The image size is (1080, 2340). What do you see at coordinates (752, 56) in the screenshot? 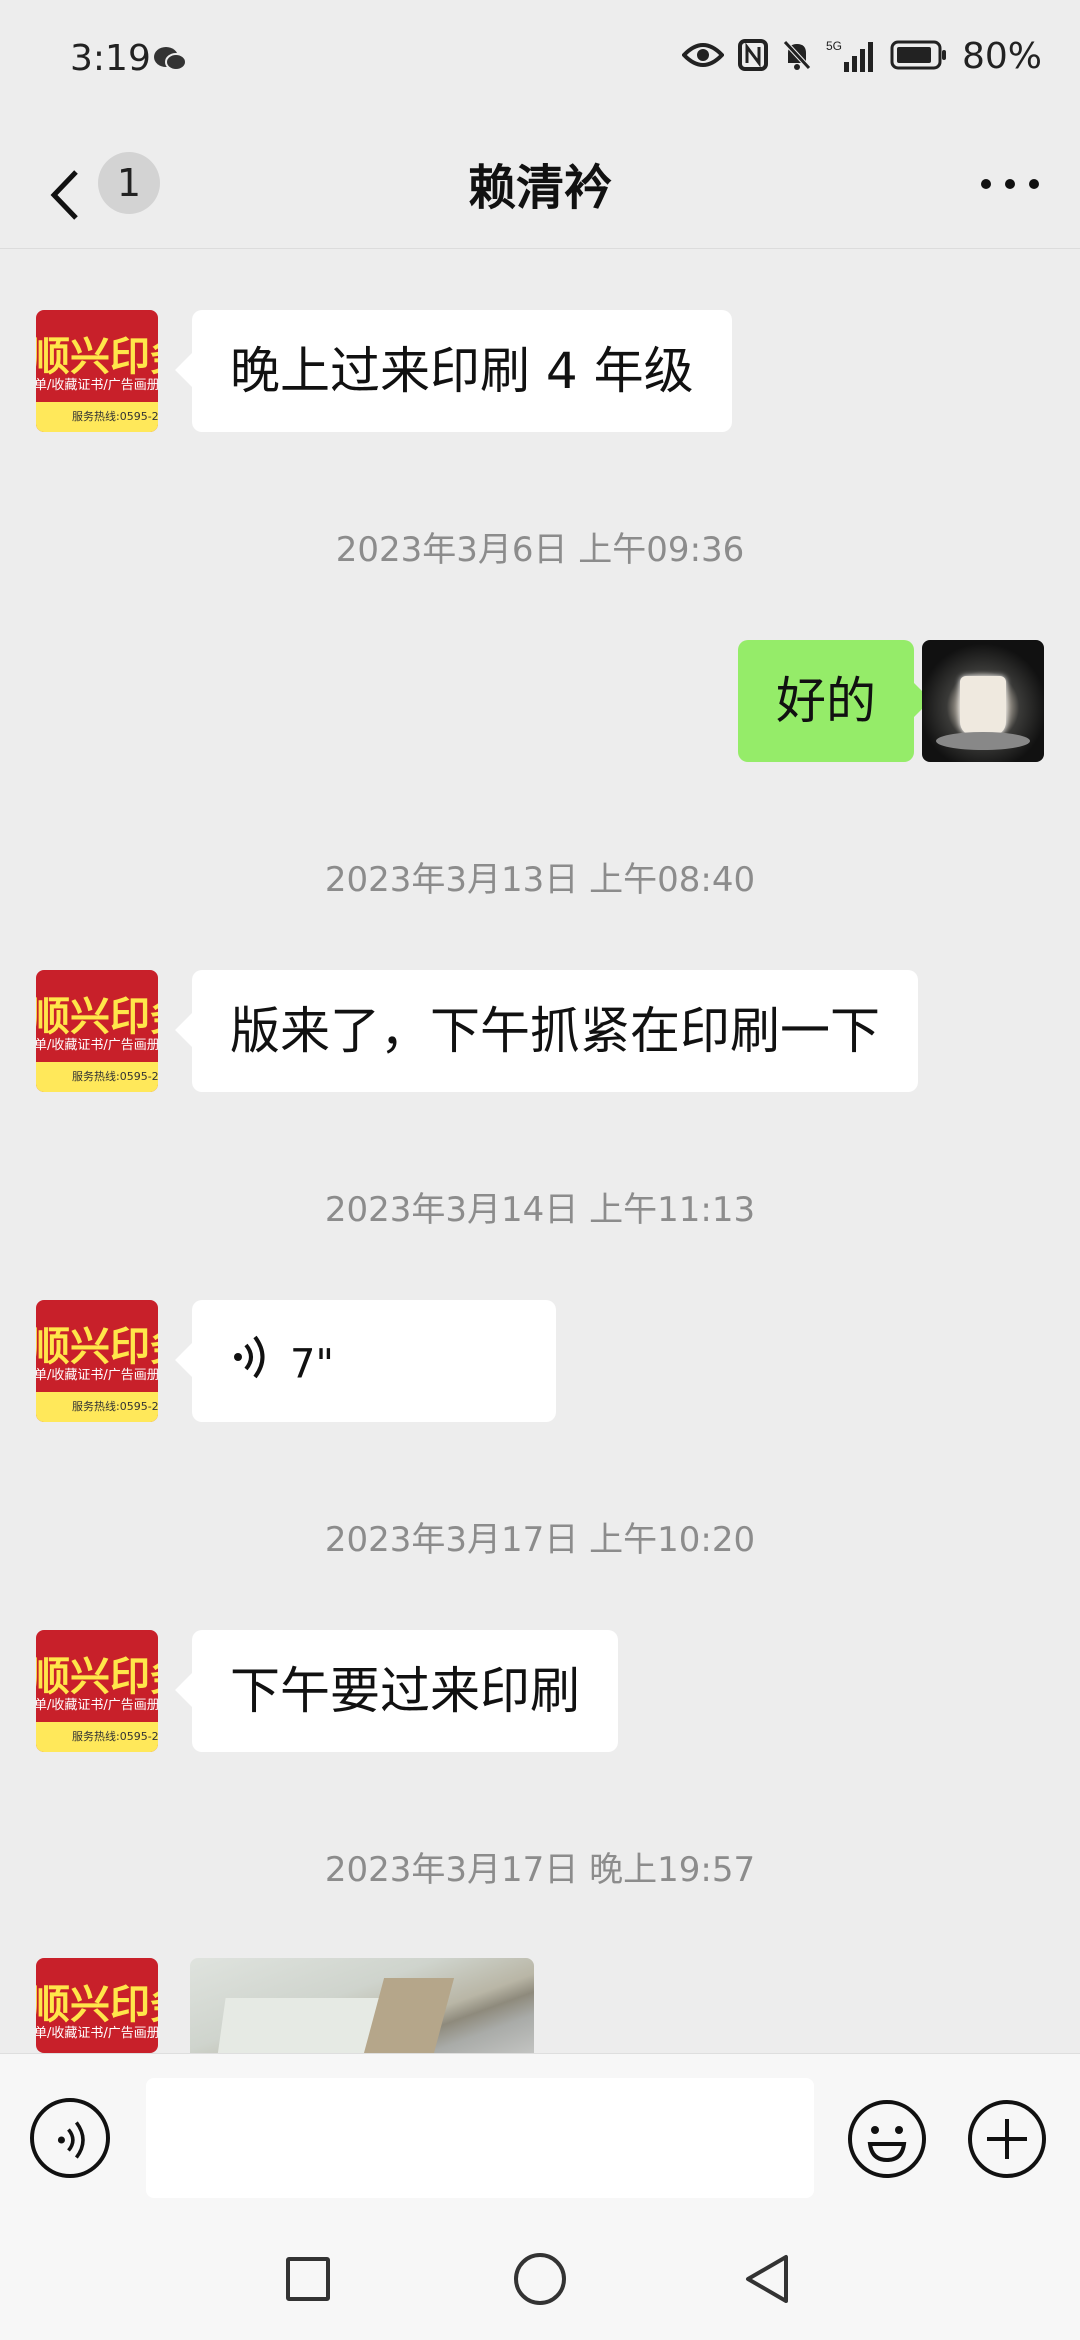
I see `nfc-icon` at bounding box center [752, 56].